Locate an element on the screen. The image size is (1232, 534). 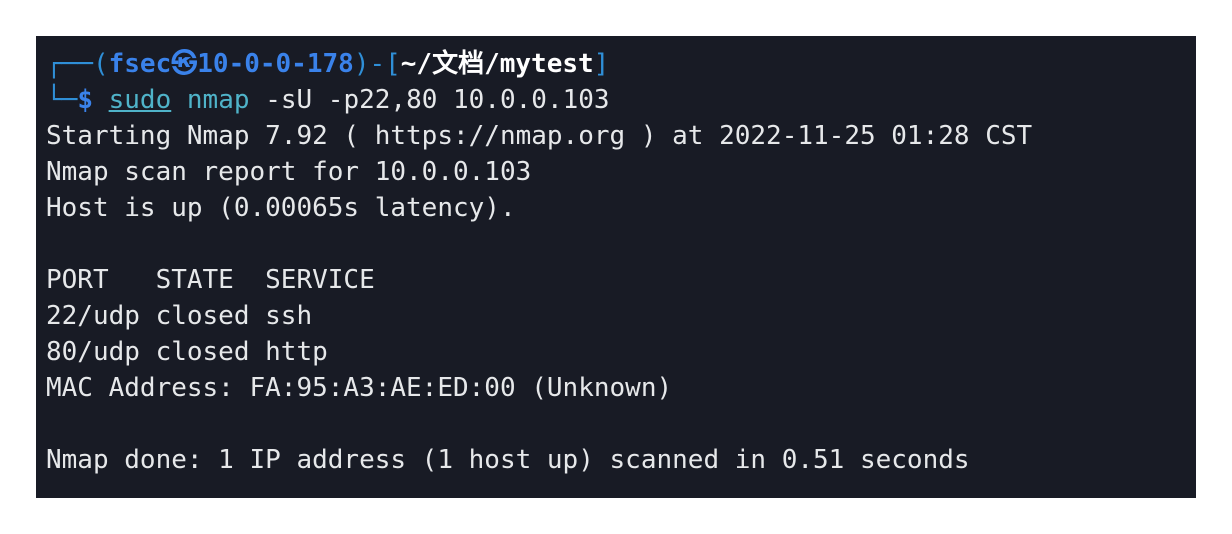
prompt-mid: )-[ is located at coordinates (377, 64).